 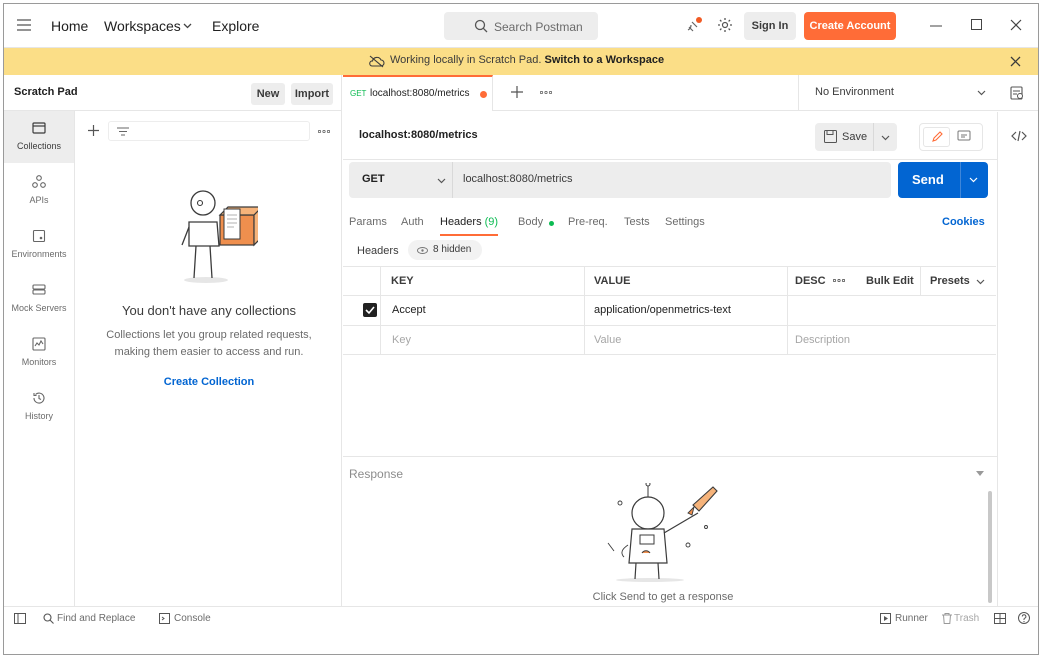 I want to click on import-button: Import, so click(x=312, y=94).